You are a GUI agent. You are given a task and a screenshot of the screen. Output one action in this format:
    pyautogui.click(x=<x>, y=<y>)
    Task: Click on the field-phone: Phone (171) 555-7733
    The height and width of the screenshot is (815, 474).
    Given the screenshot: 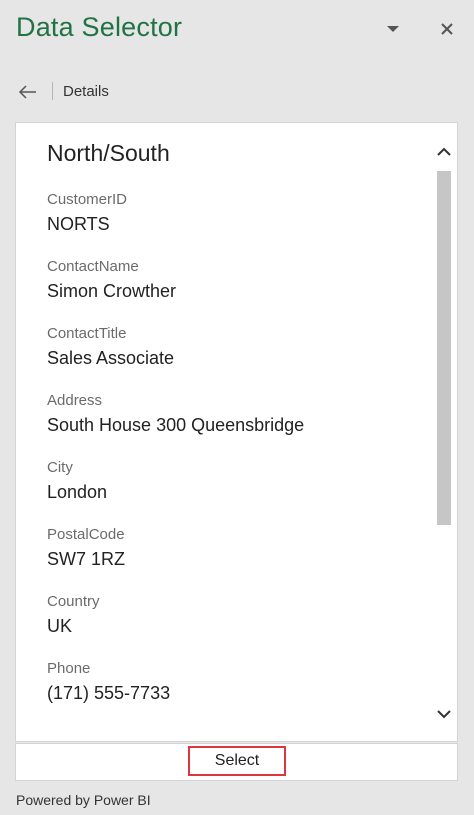 What is the action you would take?
    pyautogui.click(x=237, y=682)
    